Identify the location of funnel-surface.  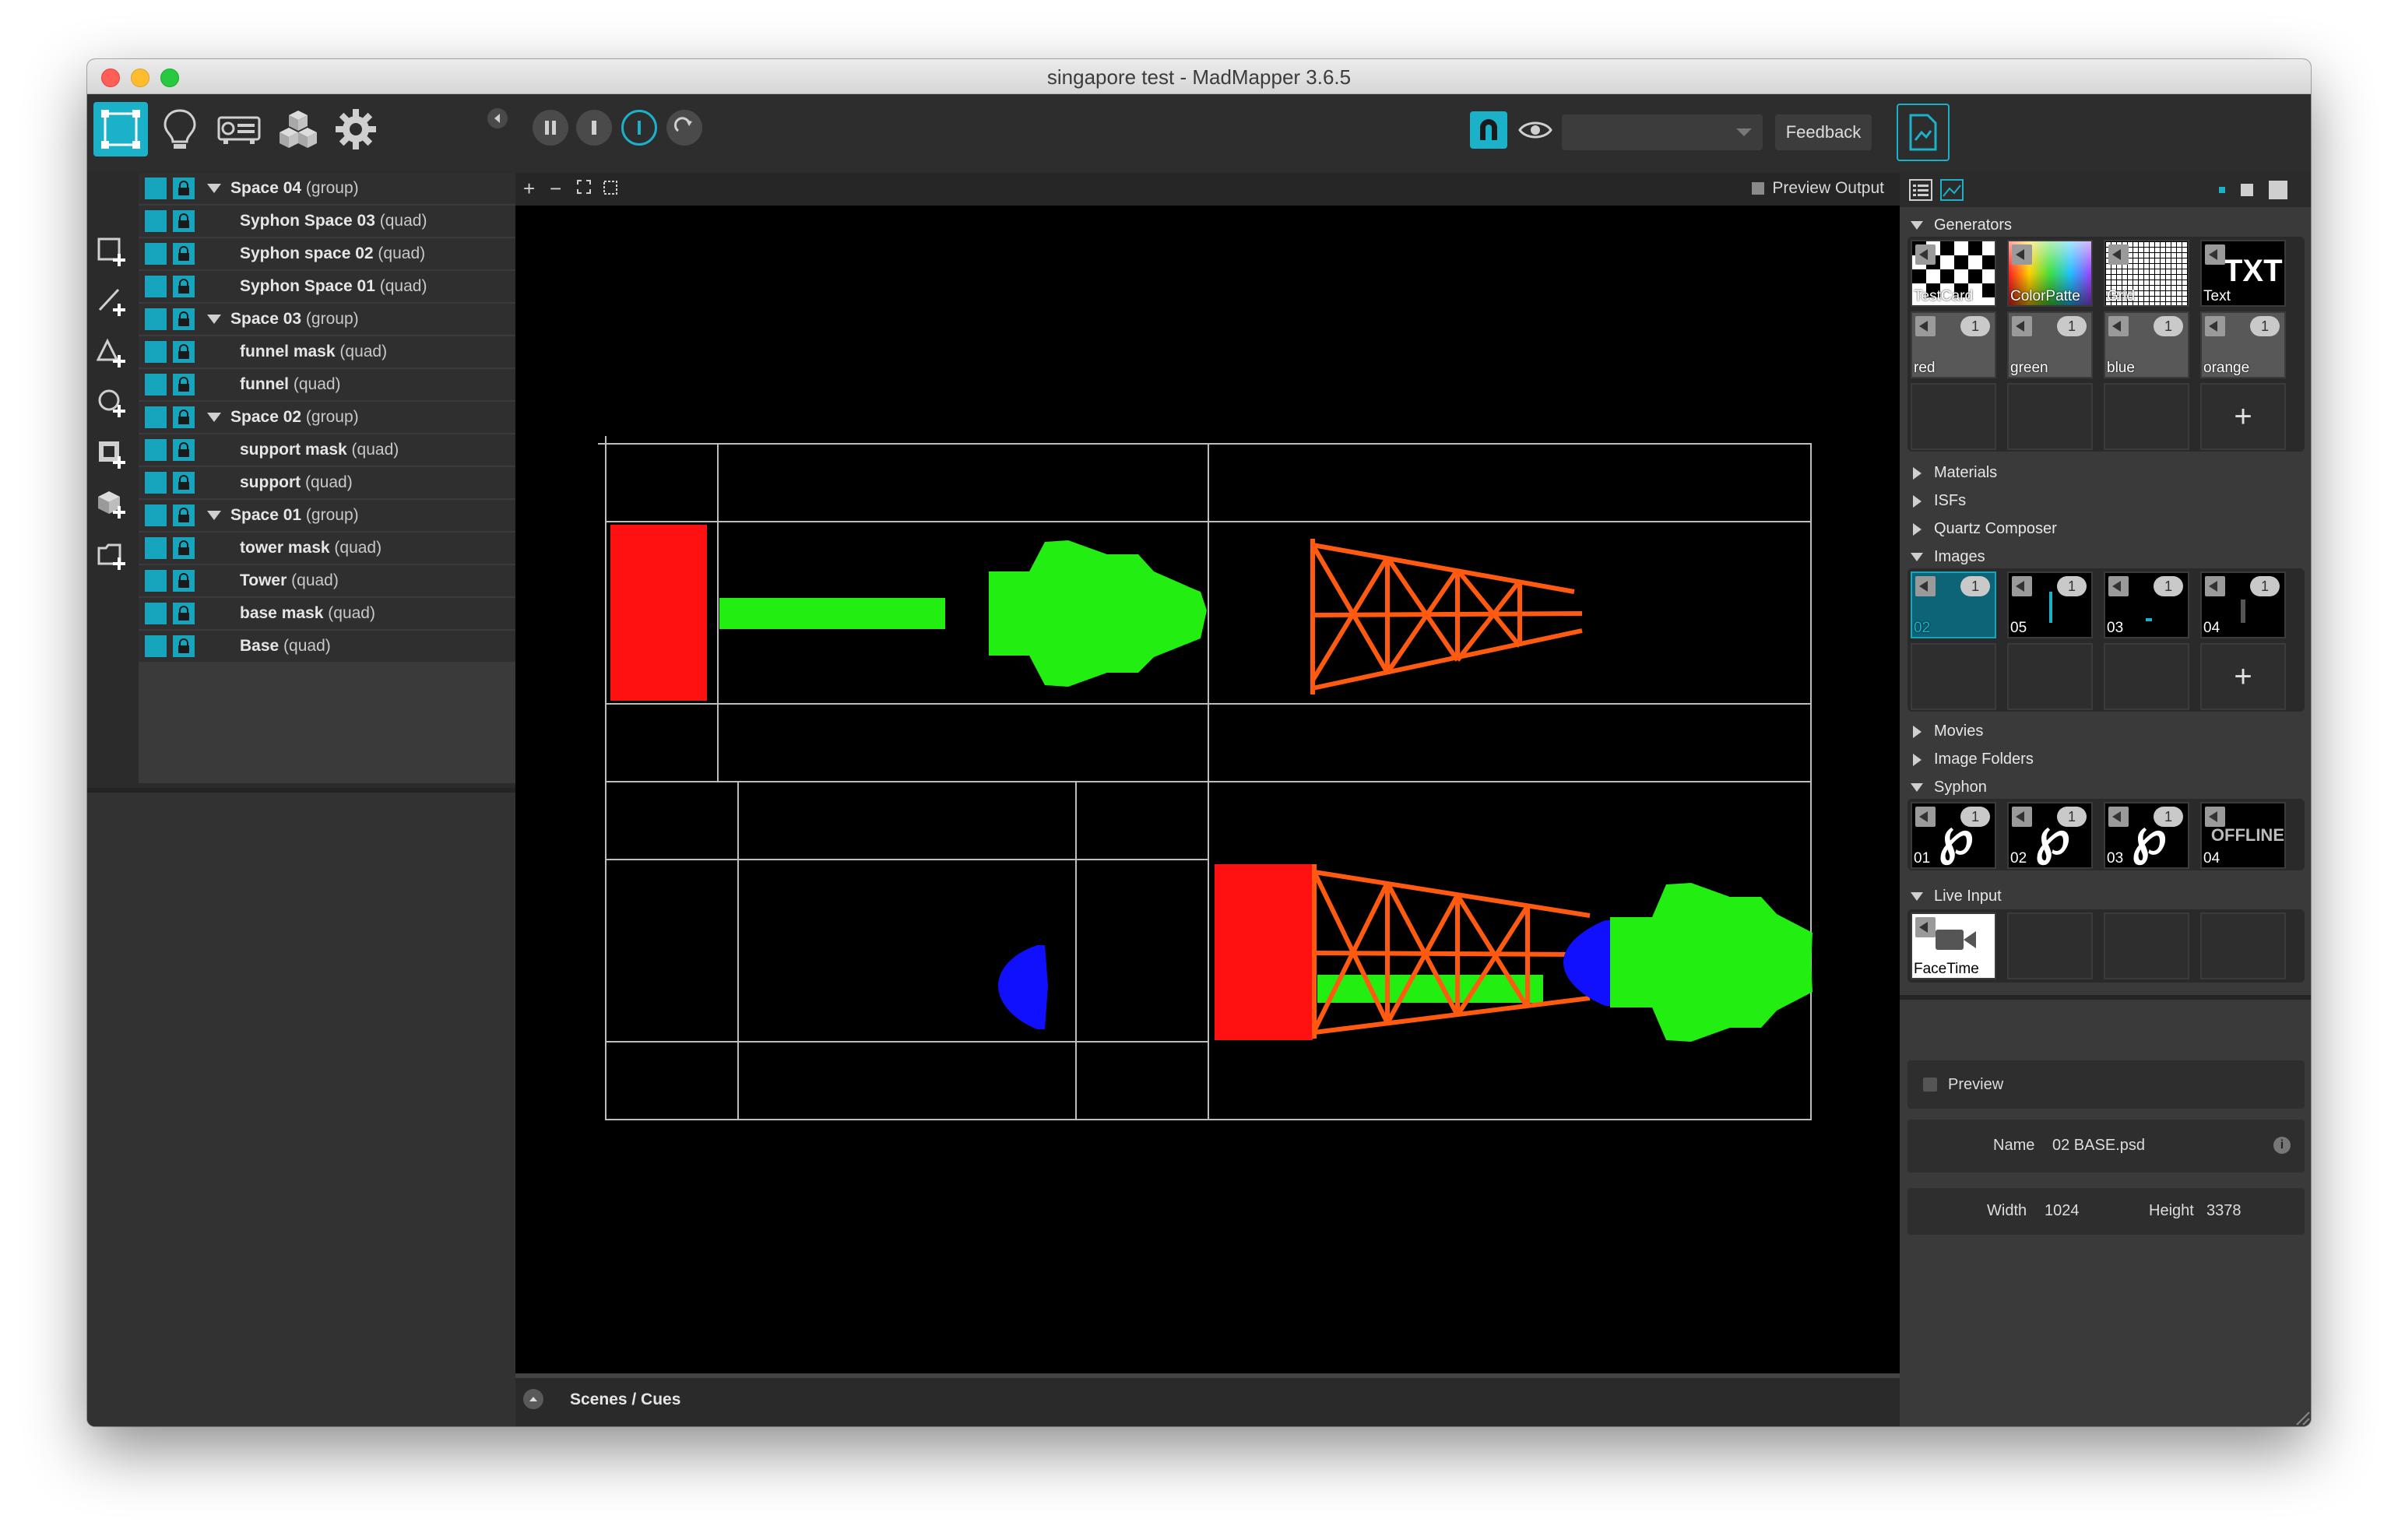
(1098, 613).